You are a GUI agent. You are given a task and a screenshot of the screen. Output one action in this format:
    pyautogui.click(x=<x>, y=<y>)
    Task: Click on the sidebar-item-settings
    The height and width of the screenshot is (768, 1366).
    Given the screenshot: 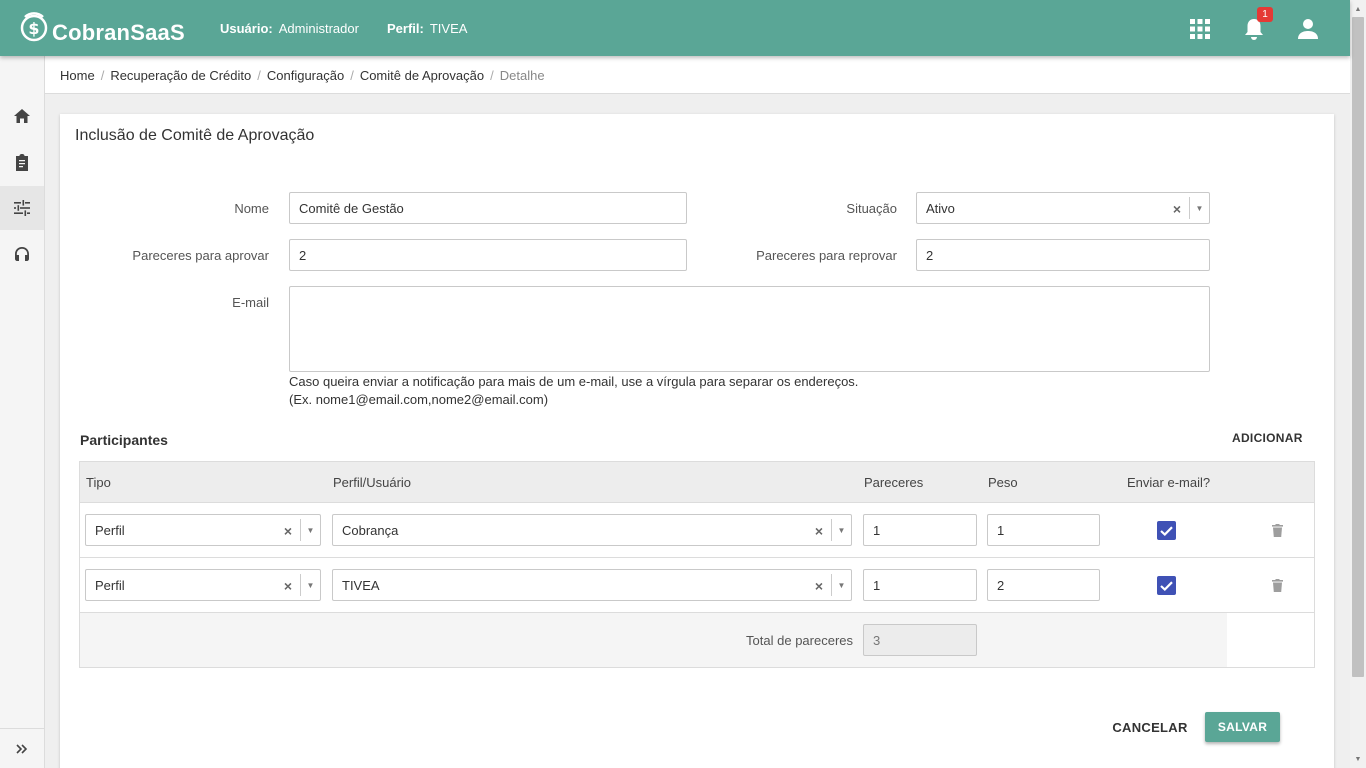 What is the action you would take?
    pyautogui.click(x=22, y=208)
    